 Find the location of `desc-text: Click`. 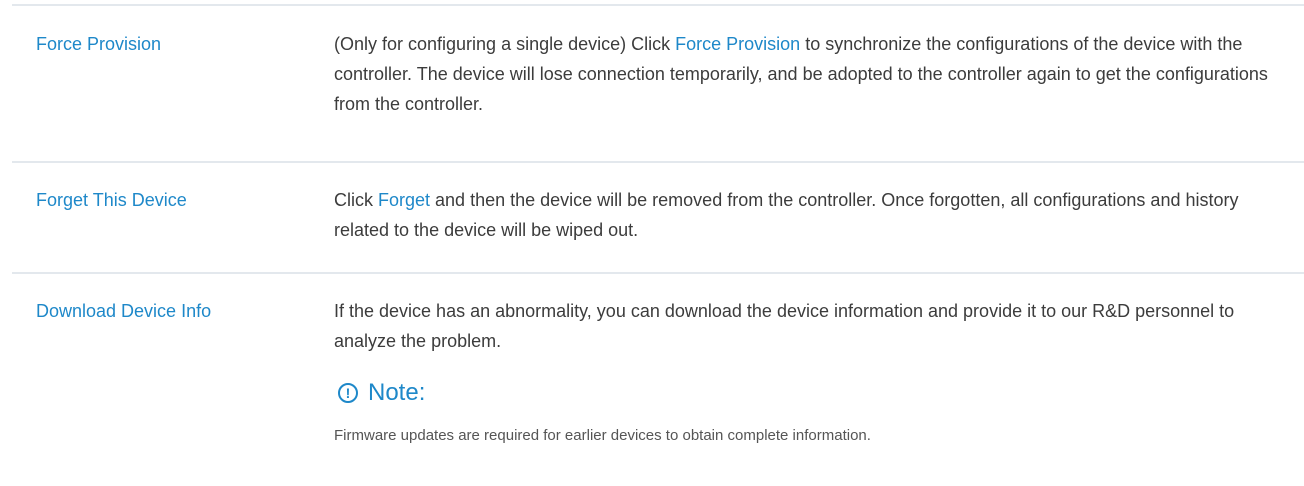

desc-text: Click is located at coordinates (356, 200).